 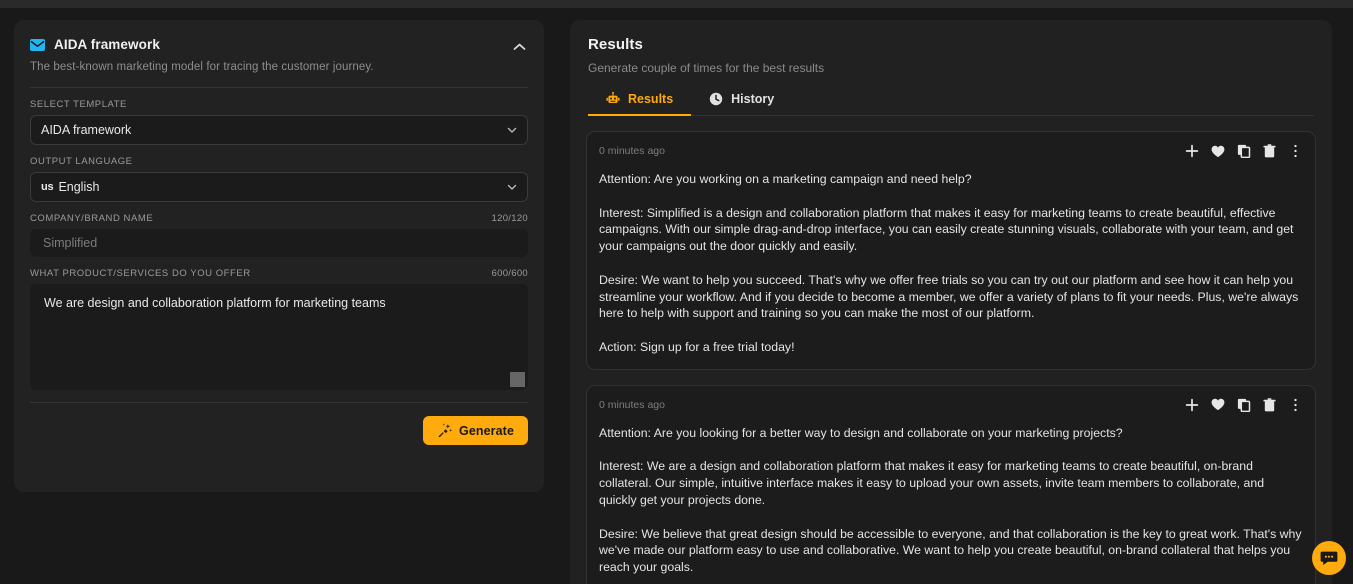 I want to click on chat-support-button, so click(x=1329, y=558).